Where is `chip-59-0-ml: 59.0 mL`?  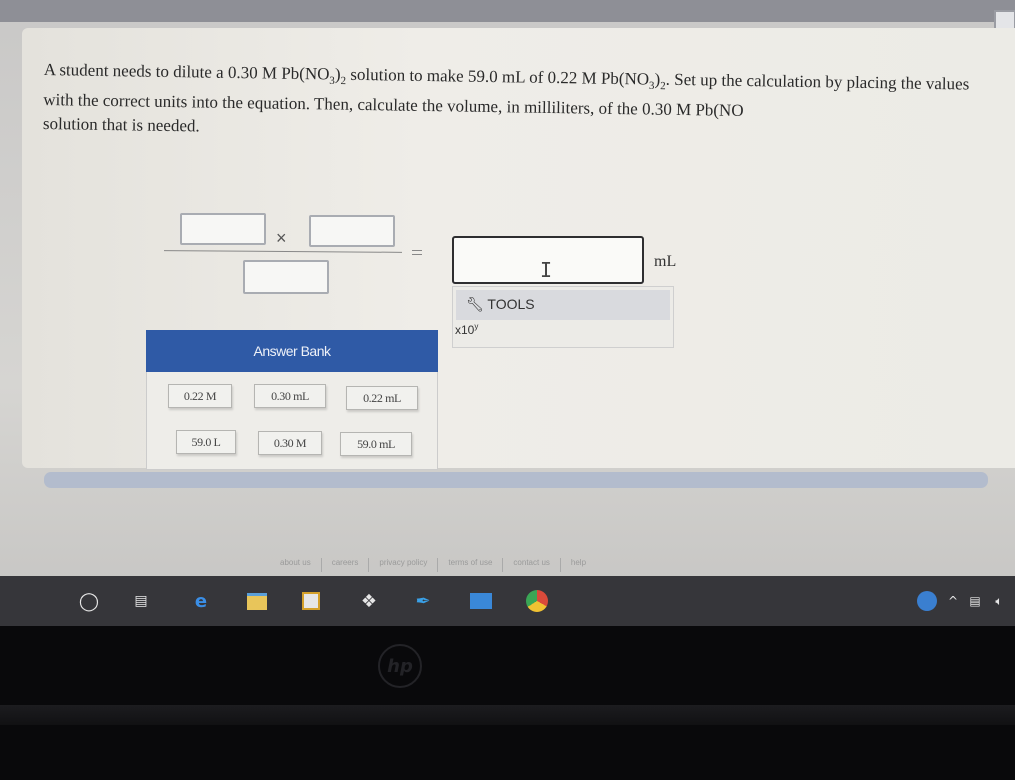
chip-59-0-ml: 59.0 mL is located at coordinates (376, 444).